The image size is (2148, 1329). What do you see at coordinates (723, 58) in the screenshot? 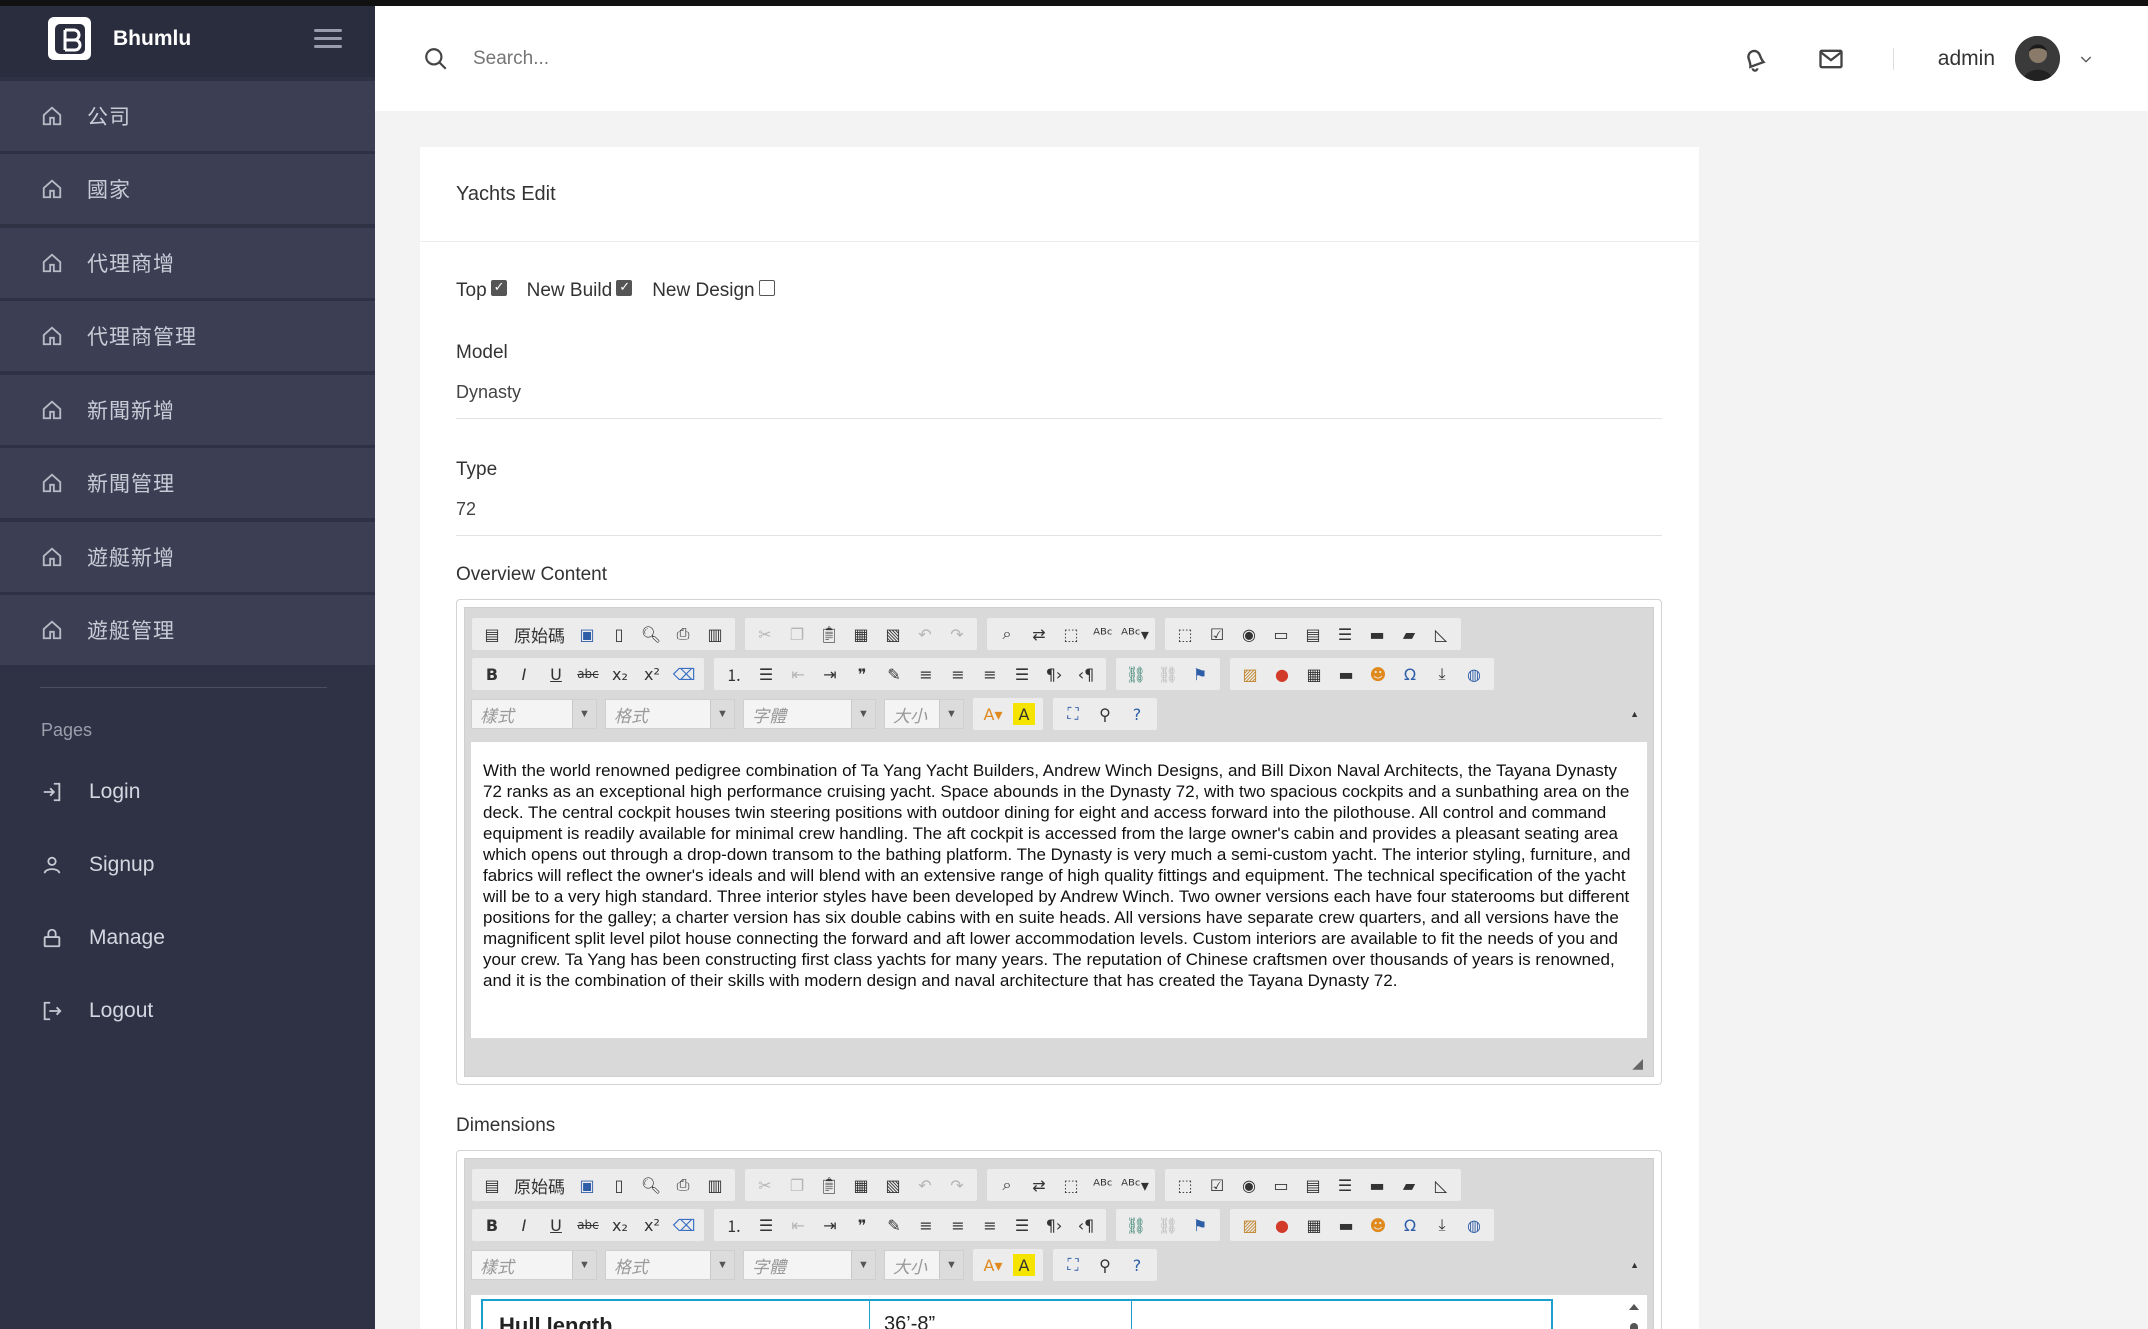
I see `search-input` at bounding box center [723, 58].